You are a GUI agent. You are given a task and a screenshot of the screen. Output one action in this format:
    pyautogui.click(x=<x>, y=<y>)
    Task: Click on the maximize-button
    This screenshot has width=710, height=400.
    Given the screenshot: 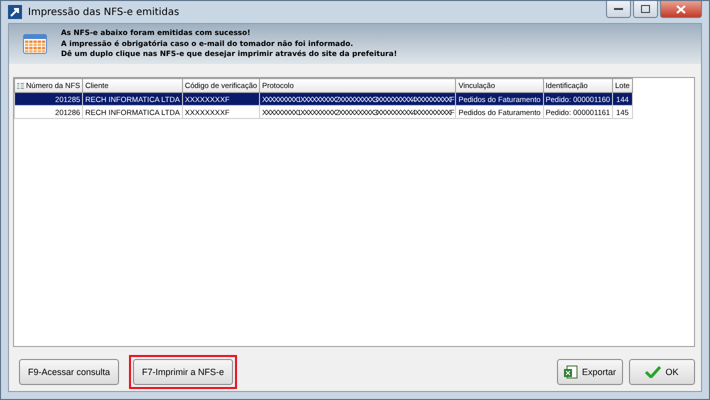 What is the action you would take?
    pyautogui.click(x=645, y=9)
    